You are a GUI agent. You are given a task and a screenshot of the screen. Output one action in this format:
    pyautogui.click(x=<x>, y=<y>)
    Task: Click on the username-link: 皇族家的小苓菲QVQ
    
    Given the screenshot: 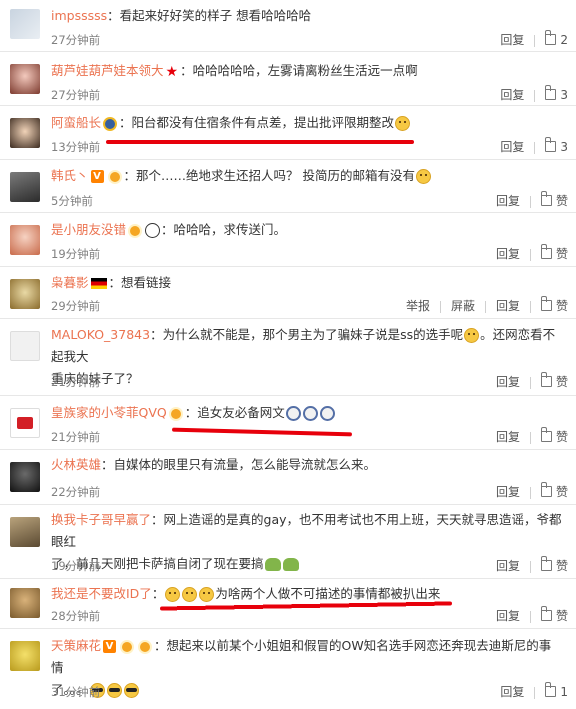 What is the action you would take?
    pyautogui.click(x=109, y=412)
    